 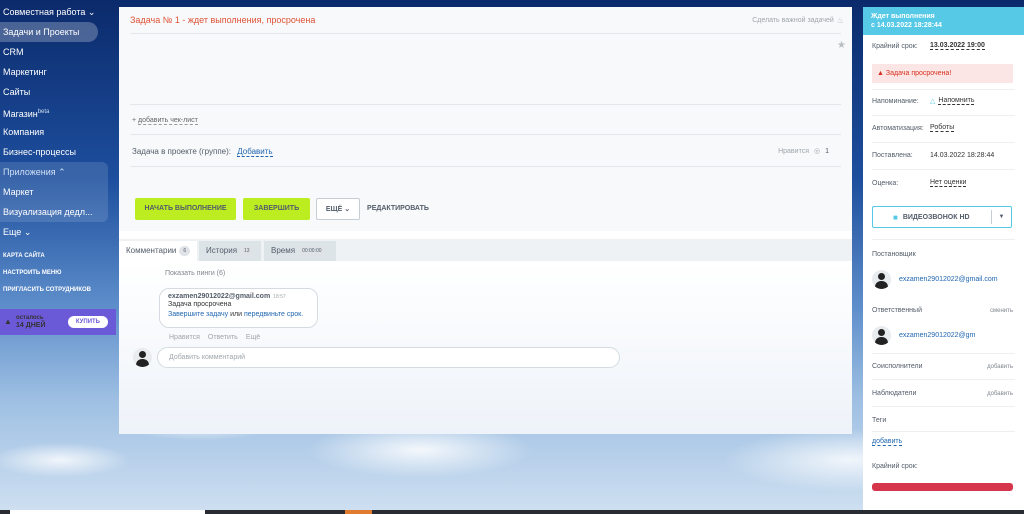 I want to click on move-deadline-link: передвиньте срок., so click(x=273, y=314).